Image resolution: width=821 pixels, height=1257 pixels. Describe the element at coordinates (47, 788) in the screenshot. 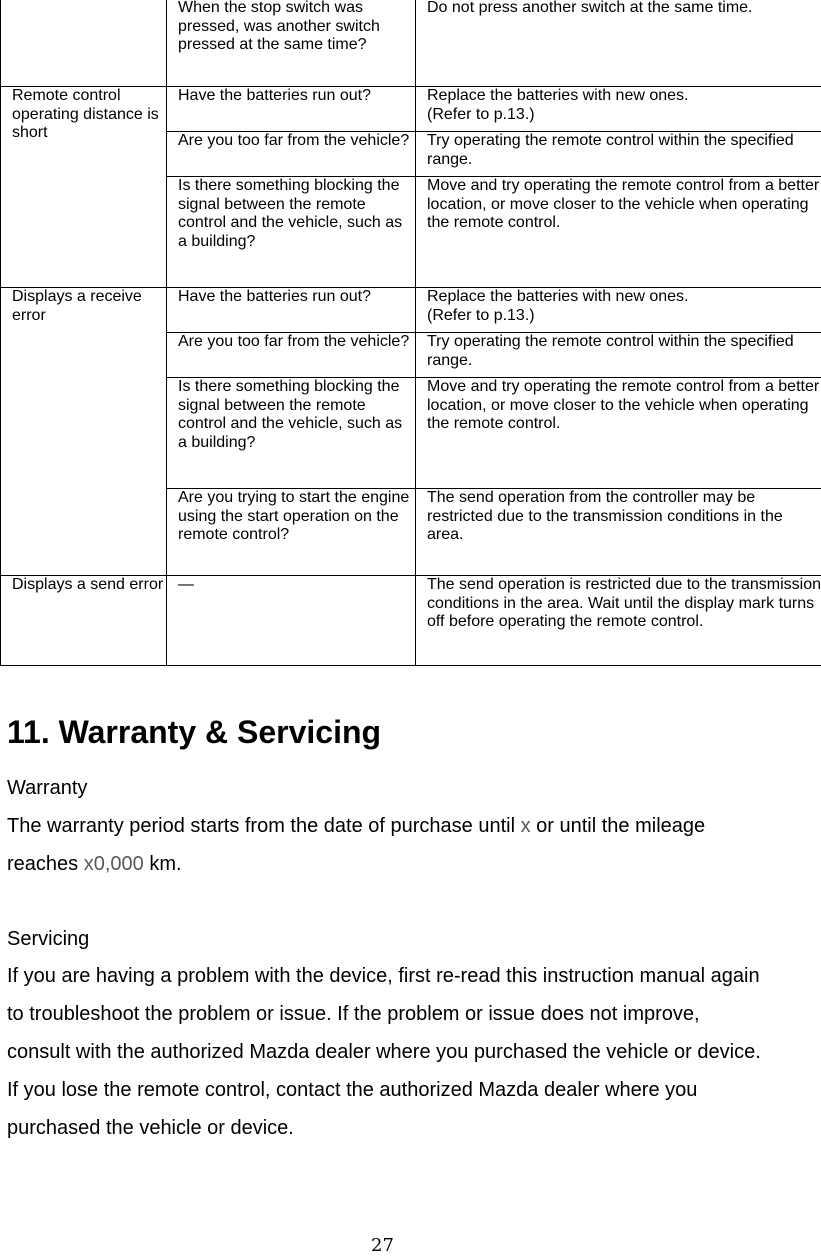

I see `warranty-heading: Warranty` at that location.